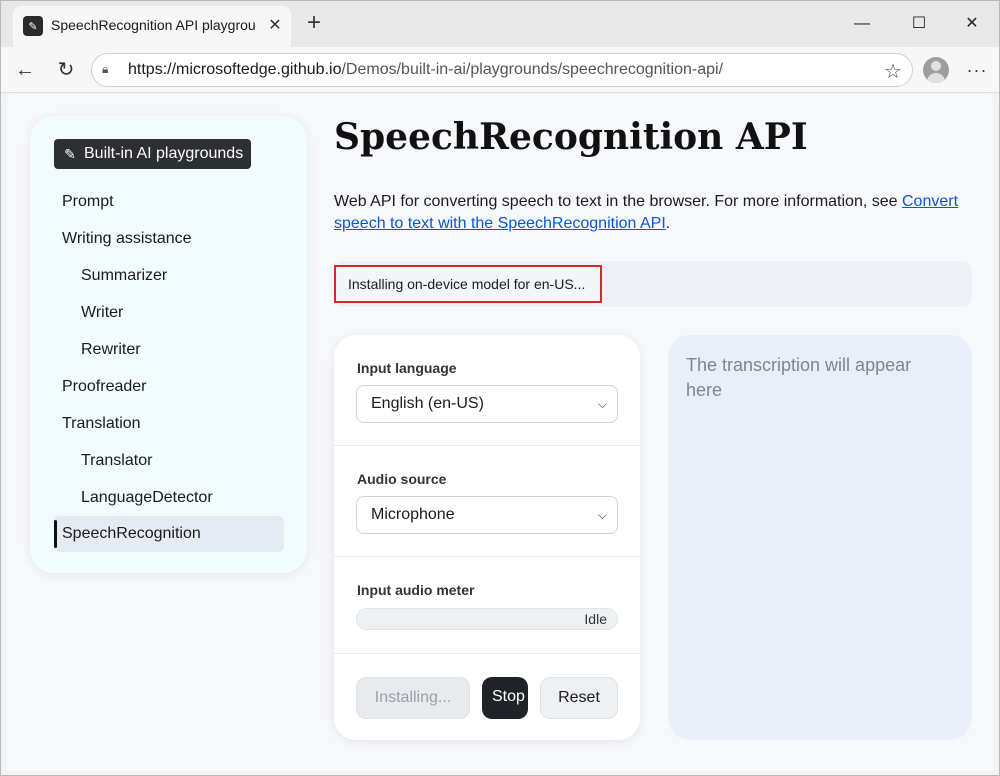 The image size is (1000, 776). What do you see at coordinates (169, 498) in the screenshot?
I see `sidebar-item-languagedetector: LanguageDetector` at bounding box center [169, 498].